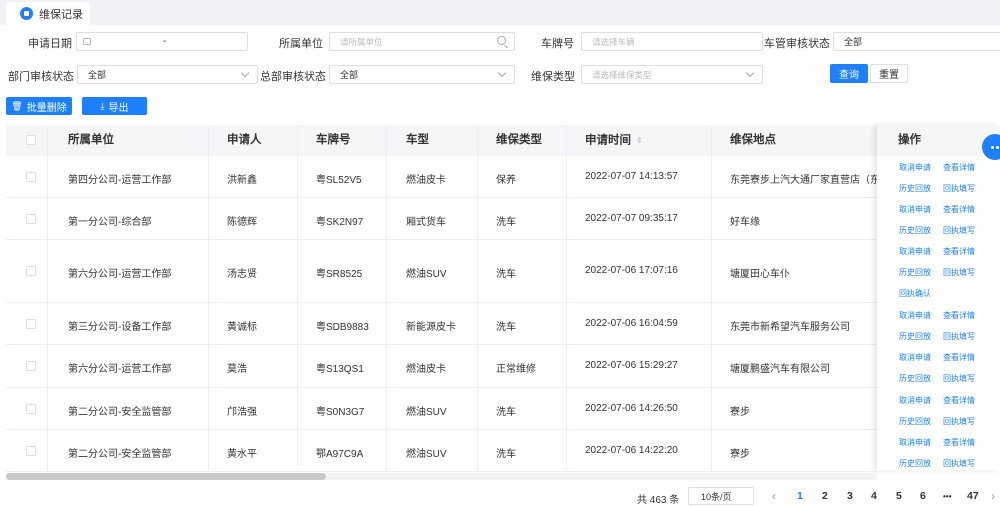 The height and width of the screenshot is (506, 1000). Describe the element at coordinates (31, 140) in the screenshot. I see `select-all-checkbox` at that location.